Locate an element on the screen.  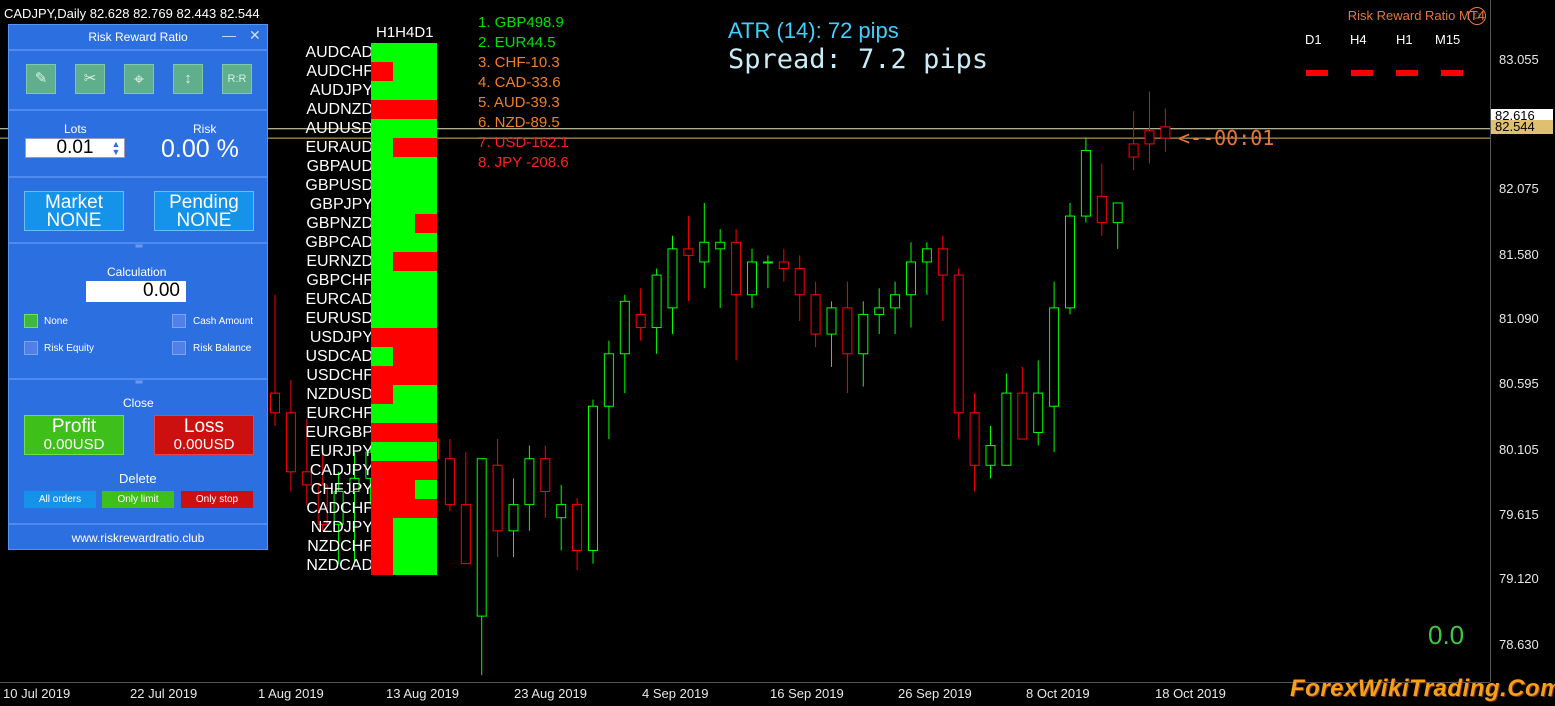
scissors-icon: ✂ is located at coordinates (90, 79).